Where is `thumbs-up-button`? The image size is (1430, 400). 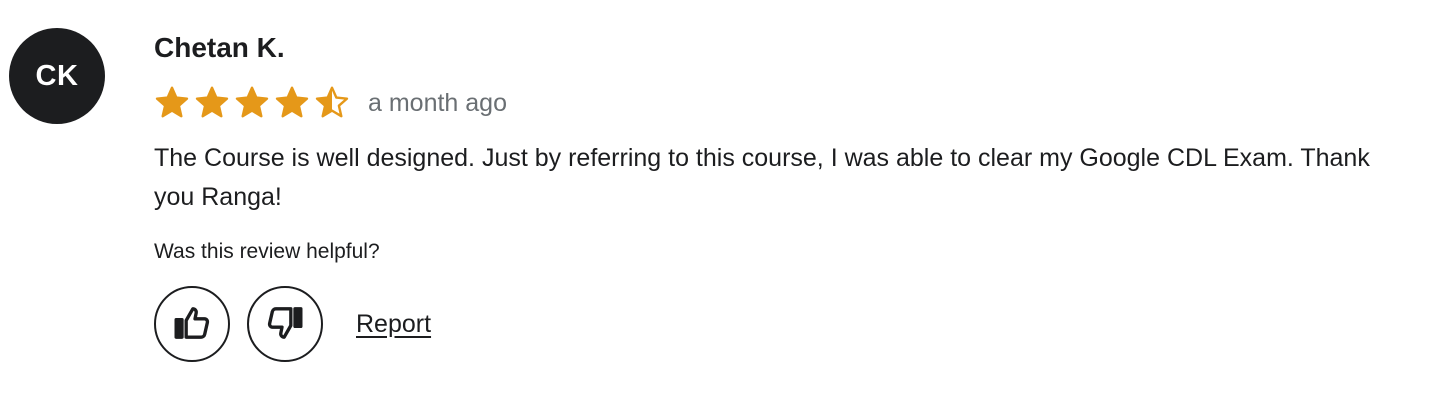
thumbs-up-button is located at coordinates (192, 324).